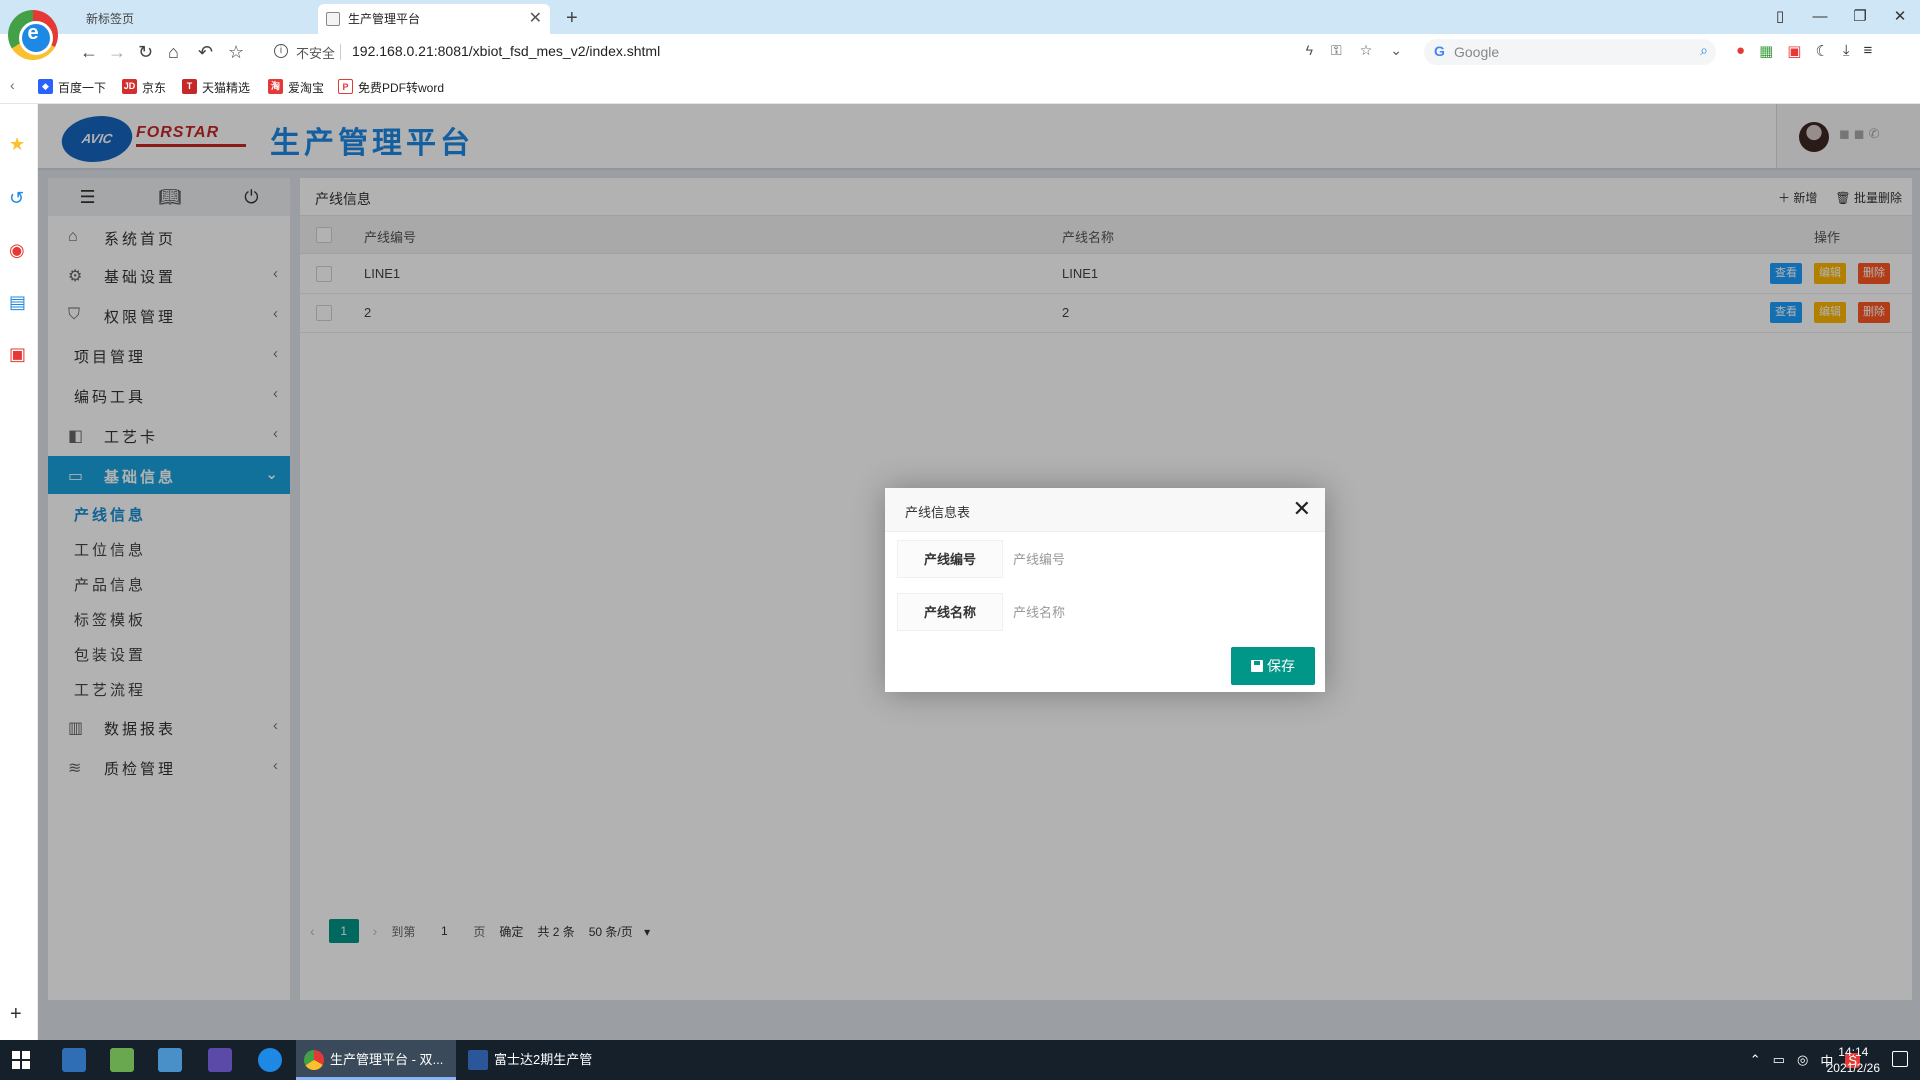  What do you see at coordinates (17, 144) in the screenshot?
I see `favorites-star-icon: ★` at bounding box center [17, 144].